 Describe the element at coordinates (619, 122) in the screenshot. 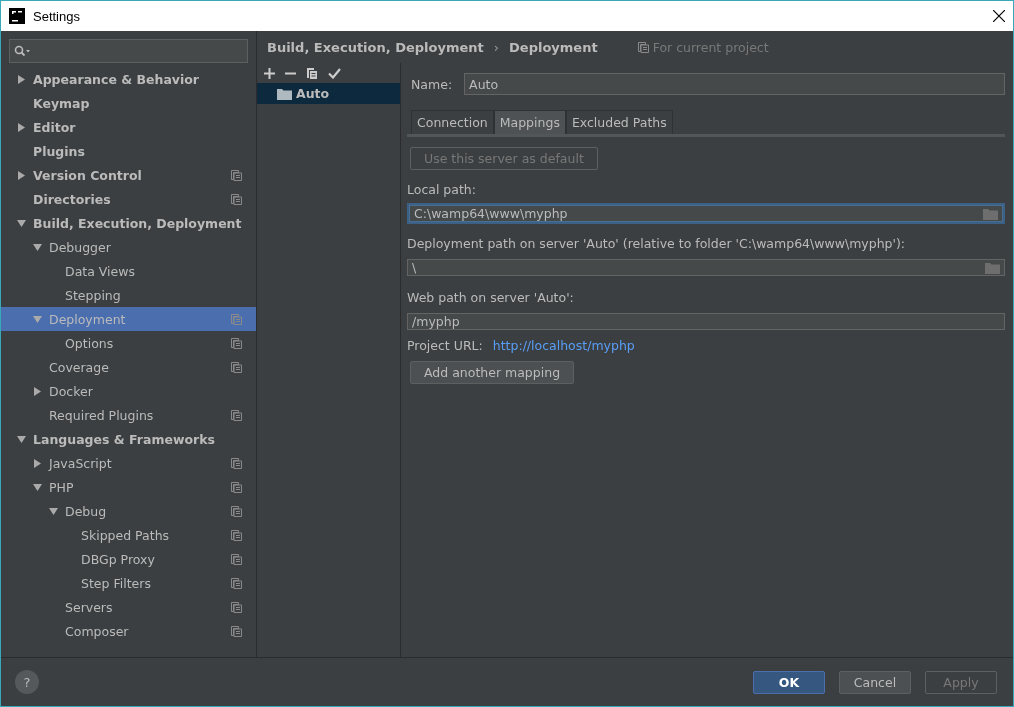

I see `tab: Excluded Paths` at that location.